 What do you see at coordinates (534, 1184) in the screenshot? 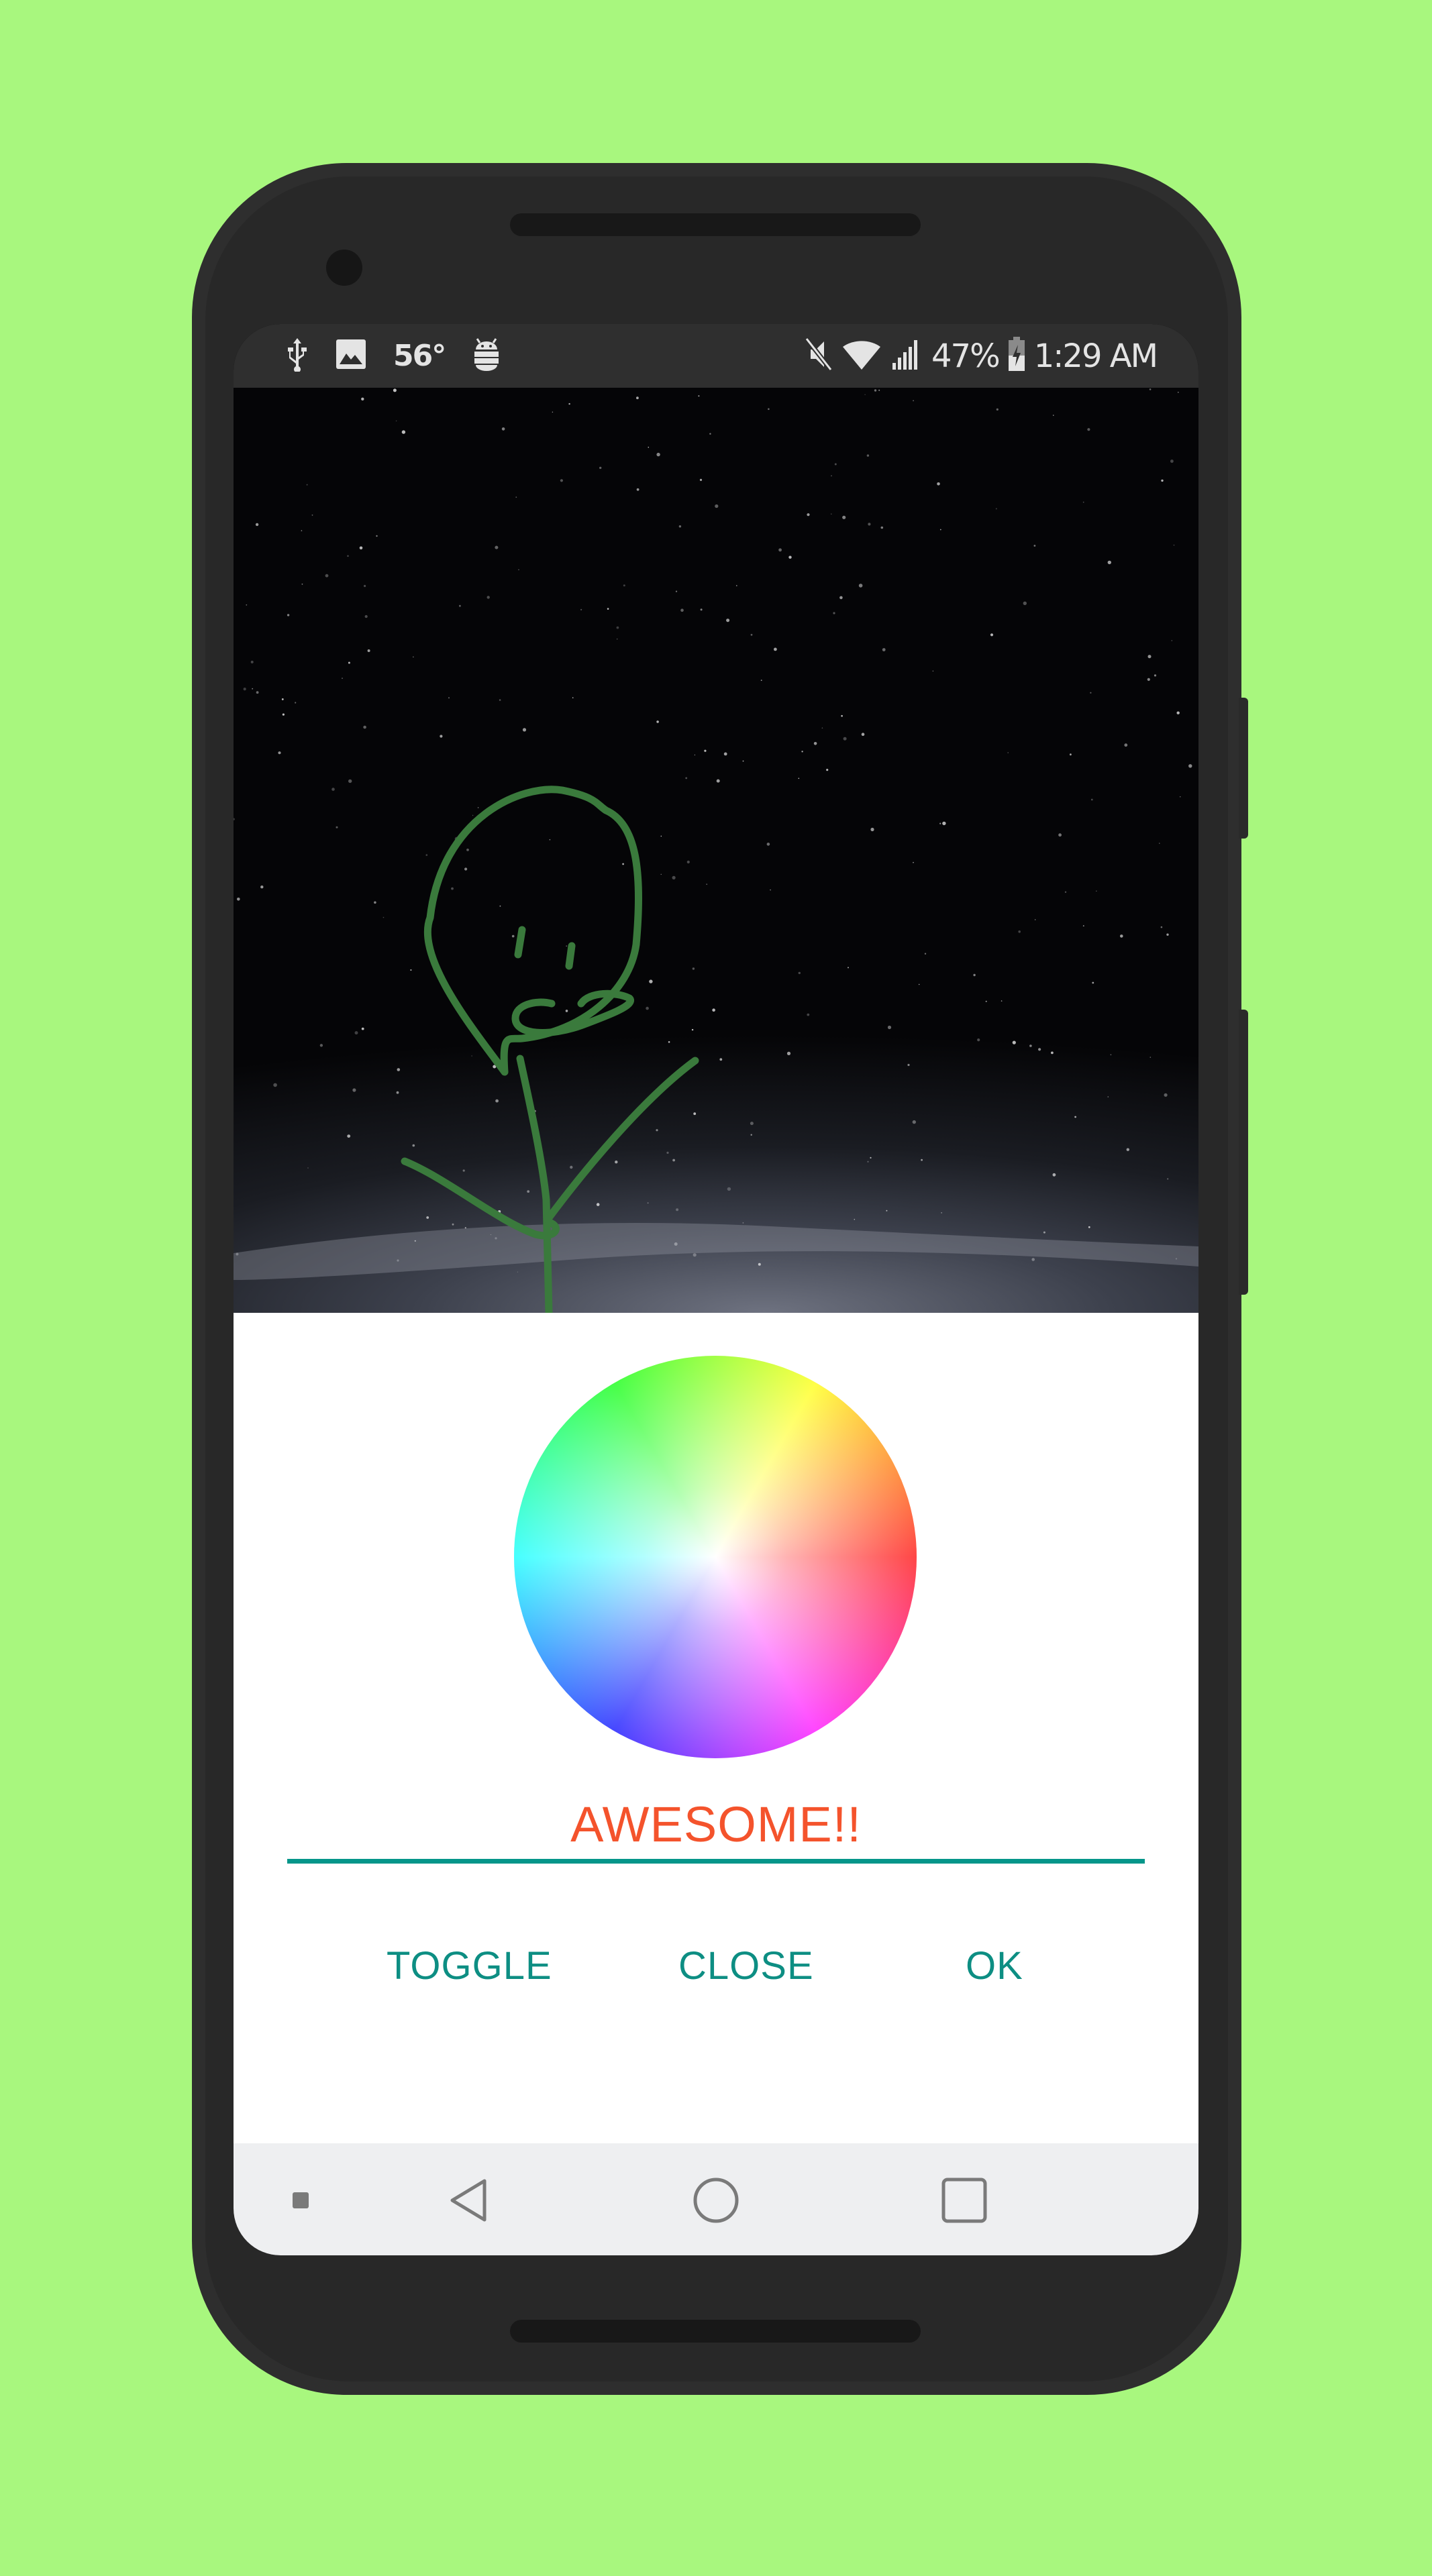
I see `body-stroke` at bounding box center [534, 1184].